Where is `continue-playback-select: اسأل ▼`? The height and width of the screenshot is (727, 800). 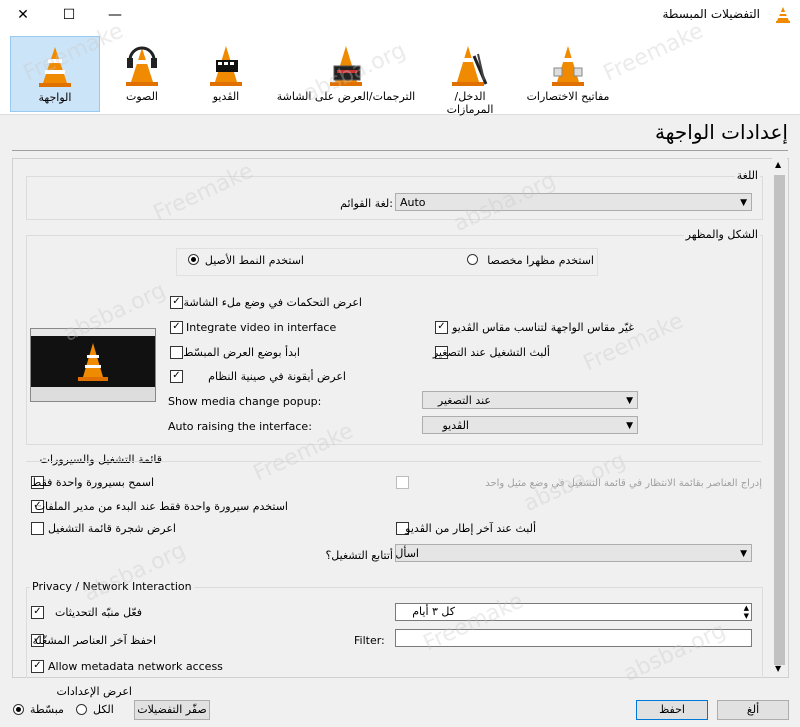 continue-playback-select: اسأل ▼ is located at coordinates (573, 553).